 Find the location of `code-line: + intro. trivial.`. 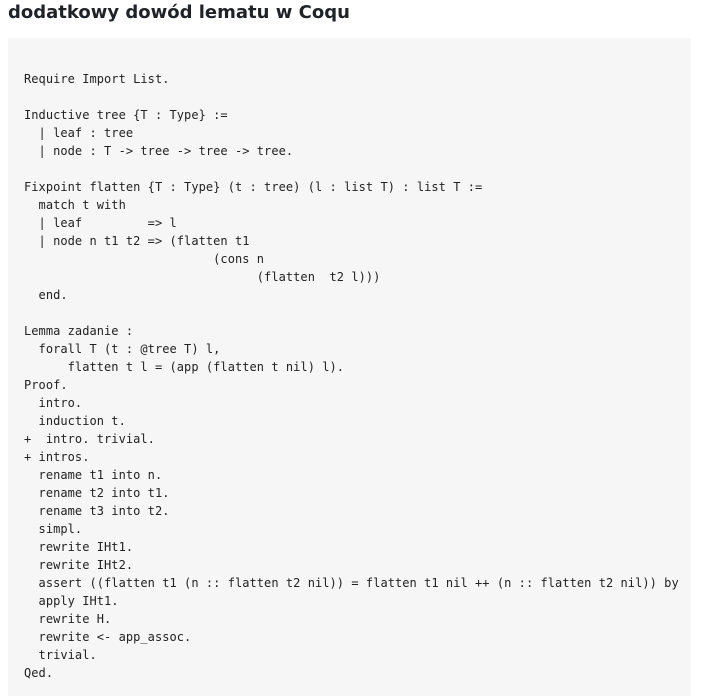

code-line: + intro. trivial. is located at coordinates (89, 439).